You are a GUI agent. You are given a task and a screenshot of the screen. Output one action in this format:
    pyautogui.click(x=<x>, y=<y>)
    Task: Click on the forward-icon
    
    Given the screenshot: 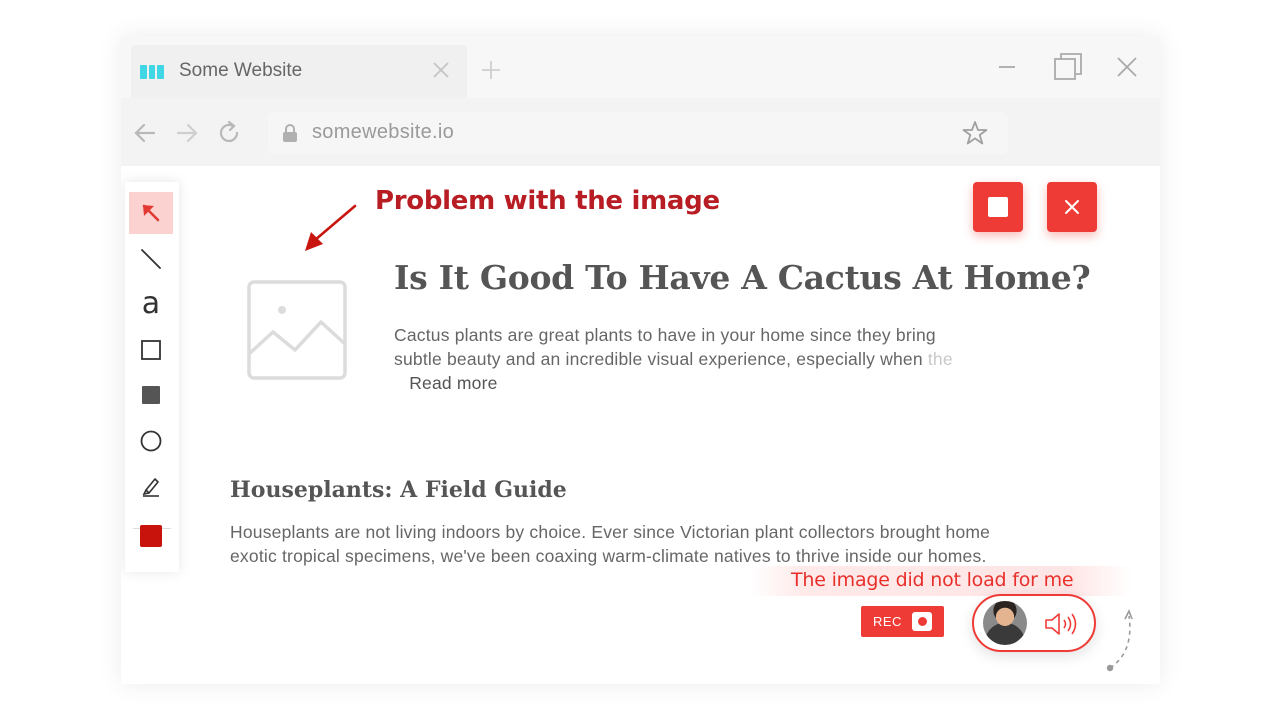 What is the action you would take?
    pyautogui.click(x=187, y=133)
    